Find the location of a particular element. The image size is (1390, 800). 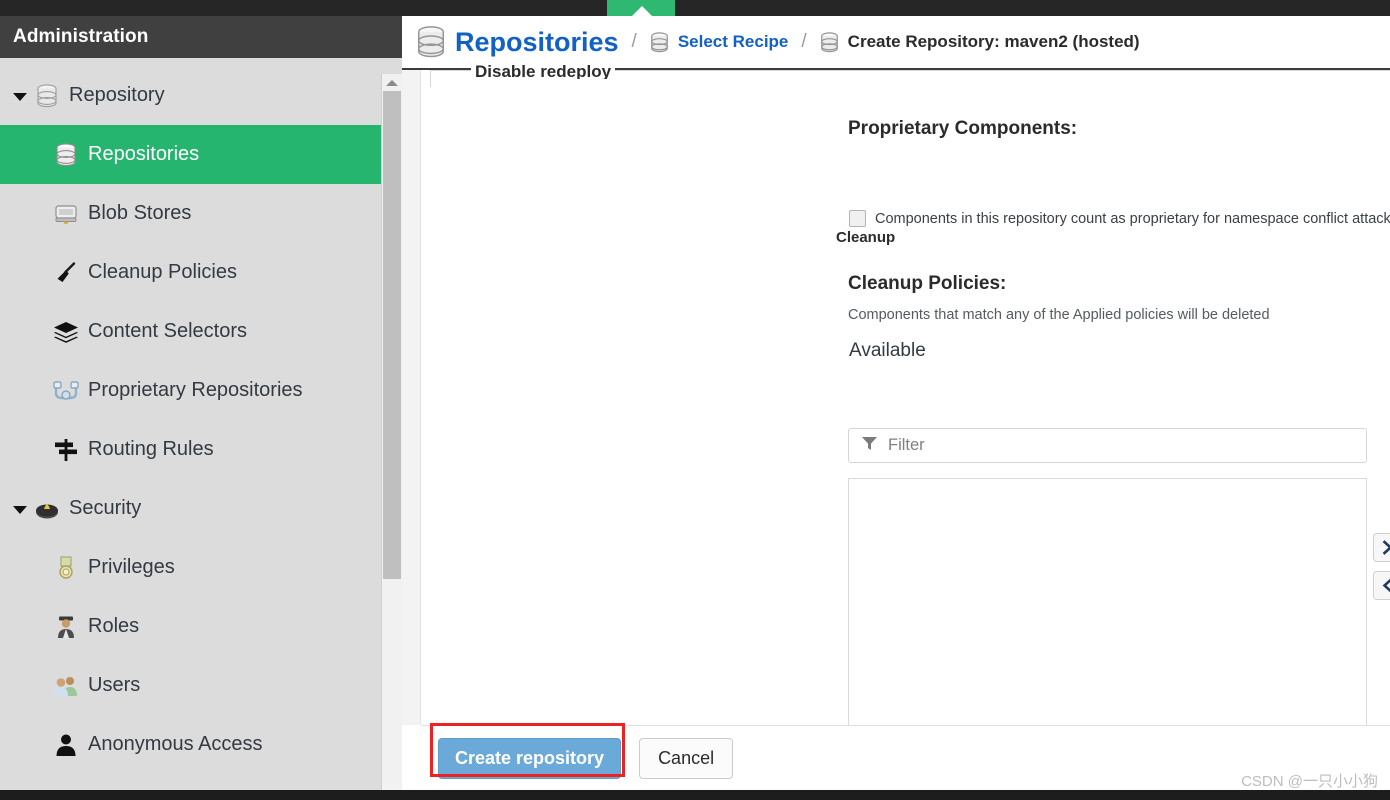

sidebar-item-label: Anonymous Access is located at coordinates (175, 744).